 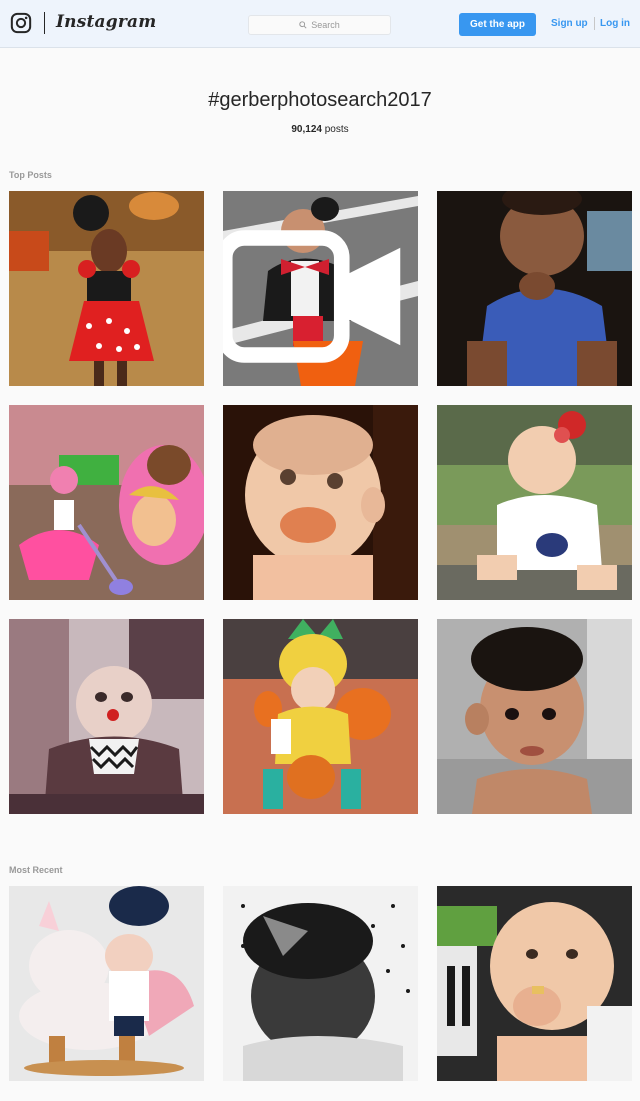 What do you see at coordinates (36, 870) in the screenshot?
I see `most-recent-label: Most Recent` at bounding box center [36, 870].